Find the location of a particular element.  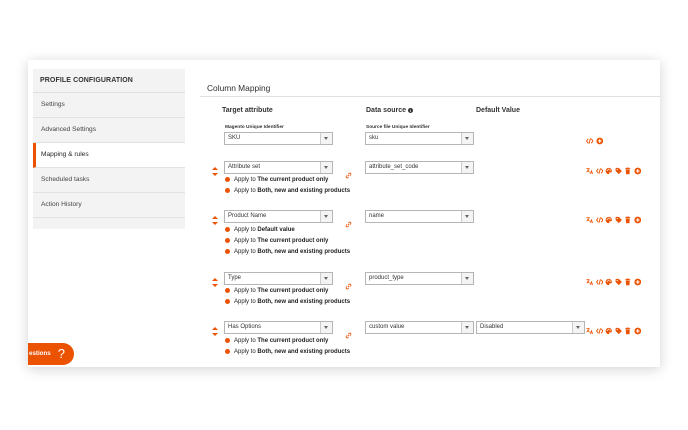

target-attribute-select: Attribute set is located at coordinates (278, 167).